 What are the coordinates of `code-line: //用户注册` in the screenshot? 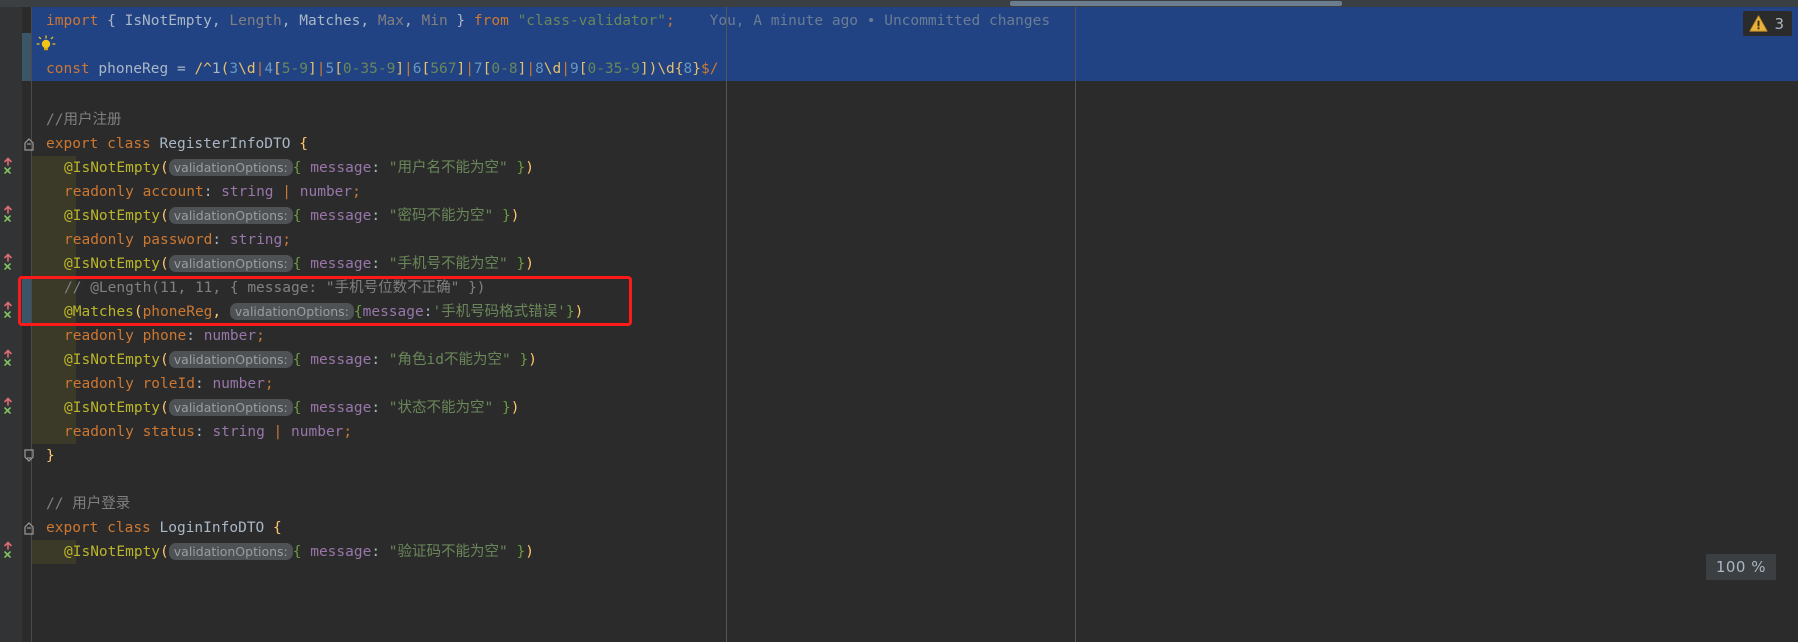 It's located at (76, 120).